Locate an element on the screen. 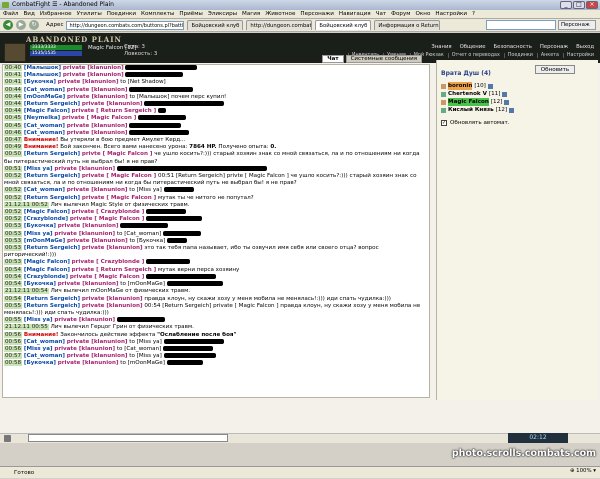 Image resolution: width=600 pixels, height=479 pixels. menu-item: Избранное is located at coordinates (56, 14).